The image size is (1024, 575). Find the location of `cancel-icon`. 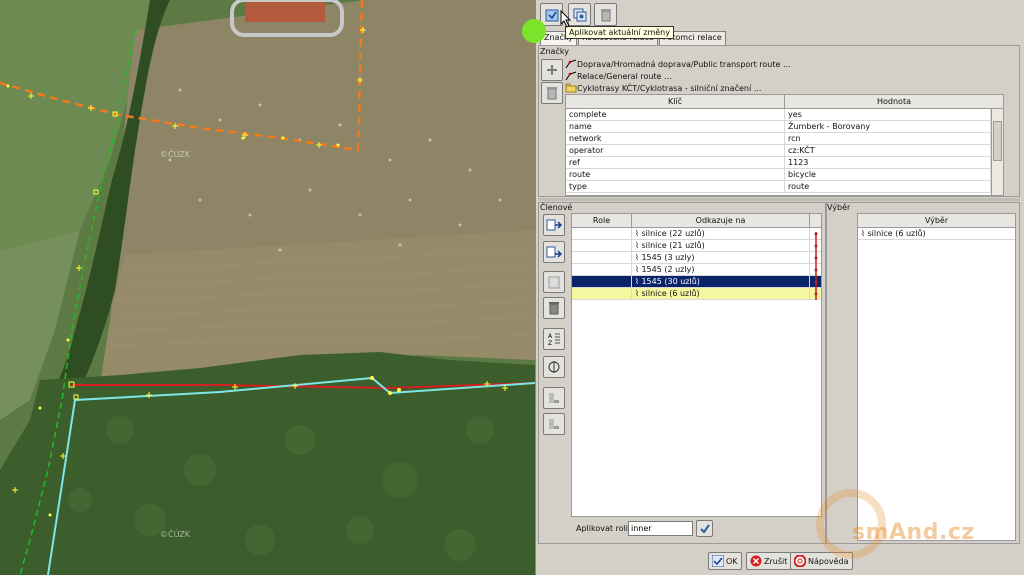

cancel-icon is located at coordinates (756, 561).